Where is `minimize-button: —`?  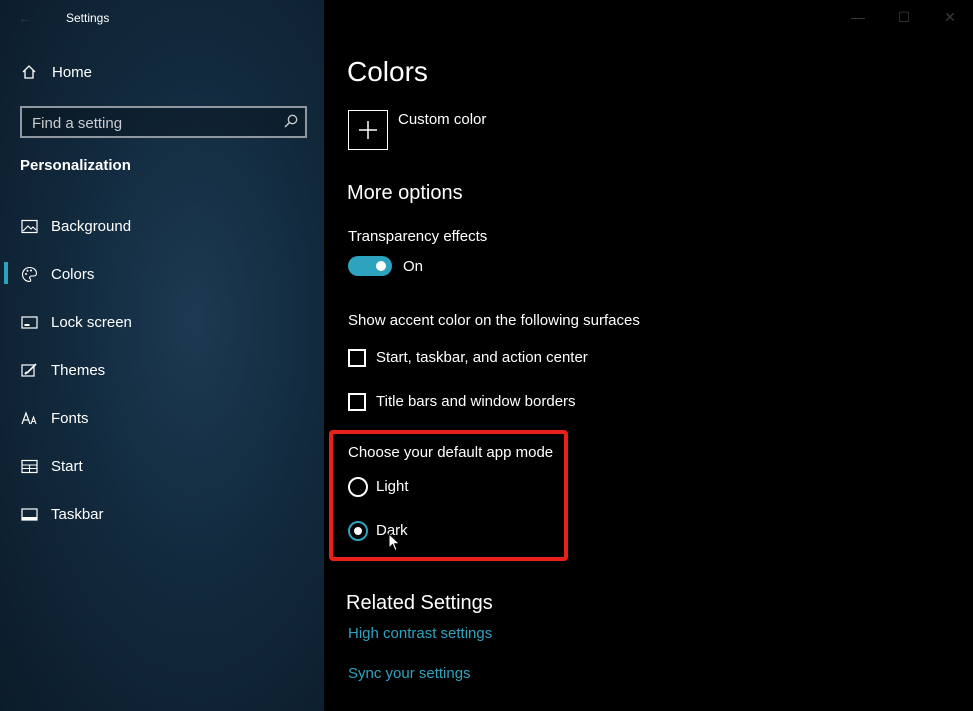
minimize-button: — is located at coordinates (858, 17).